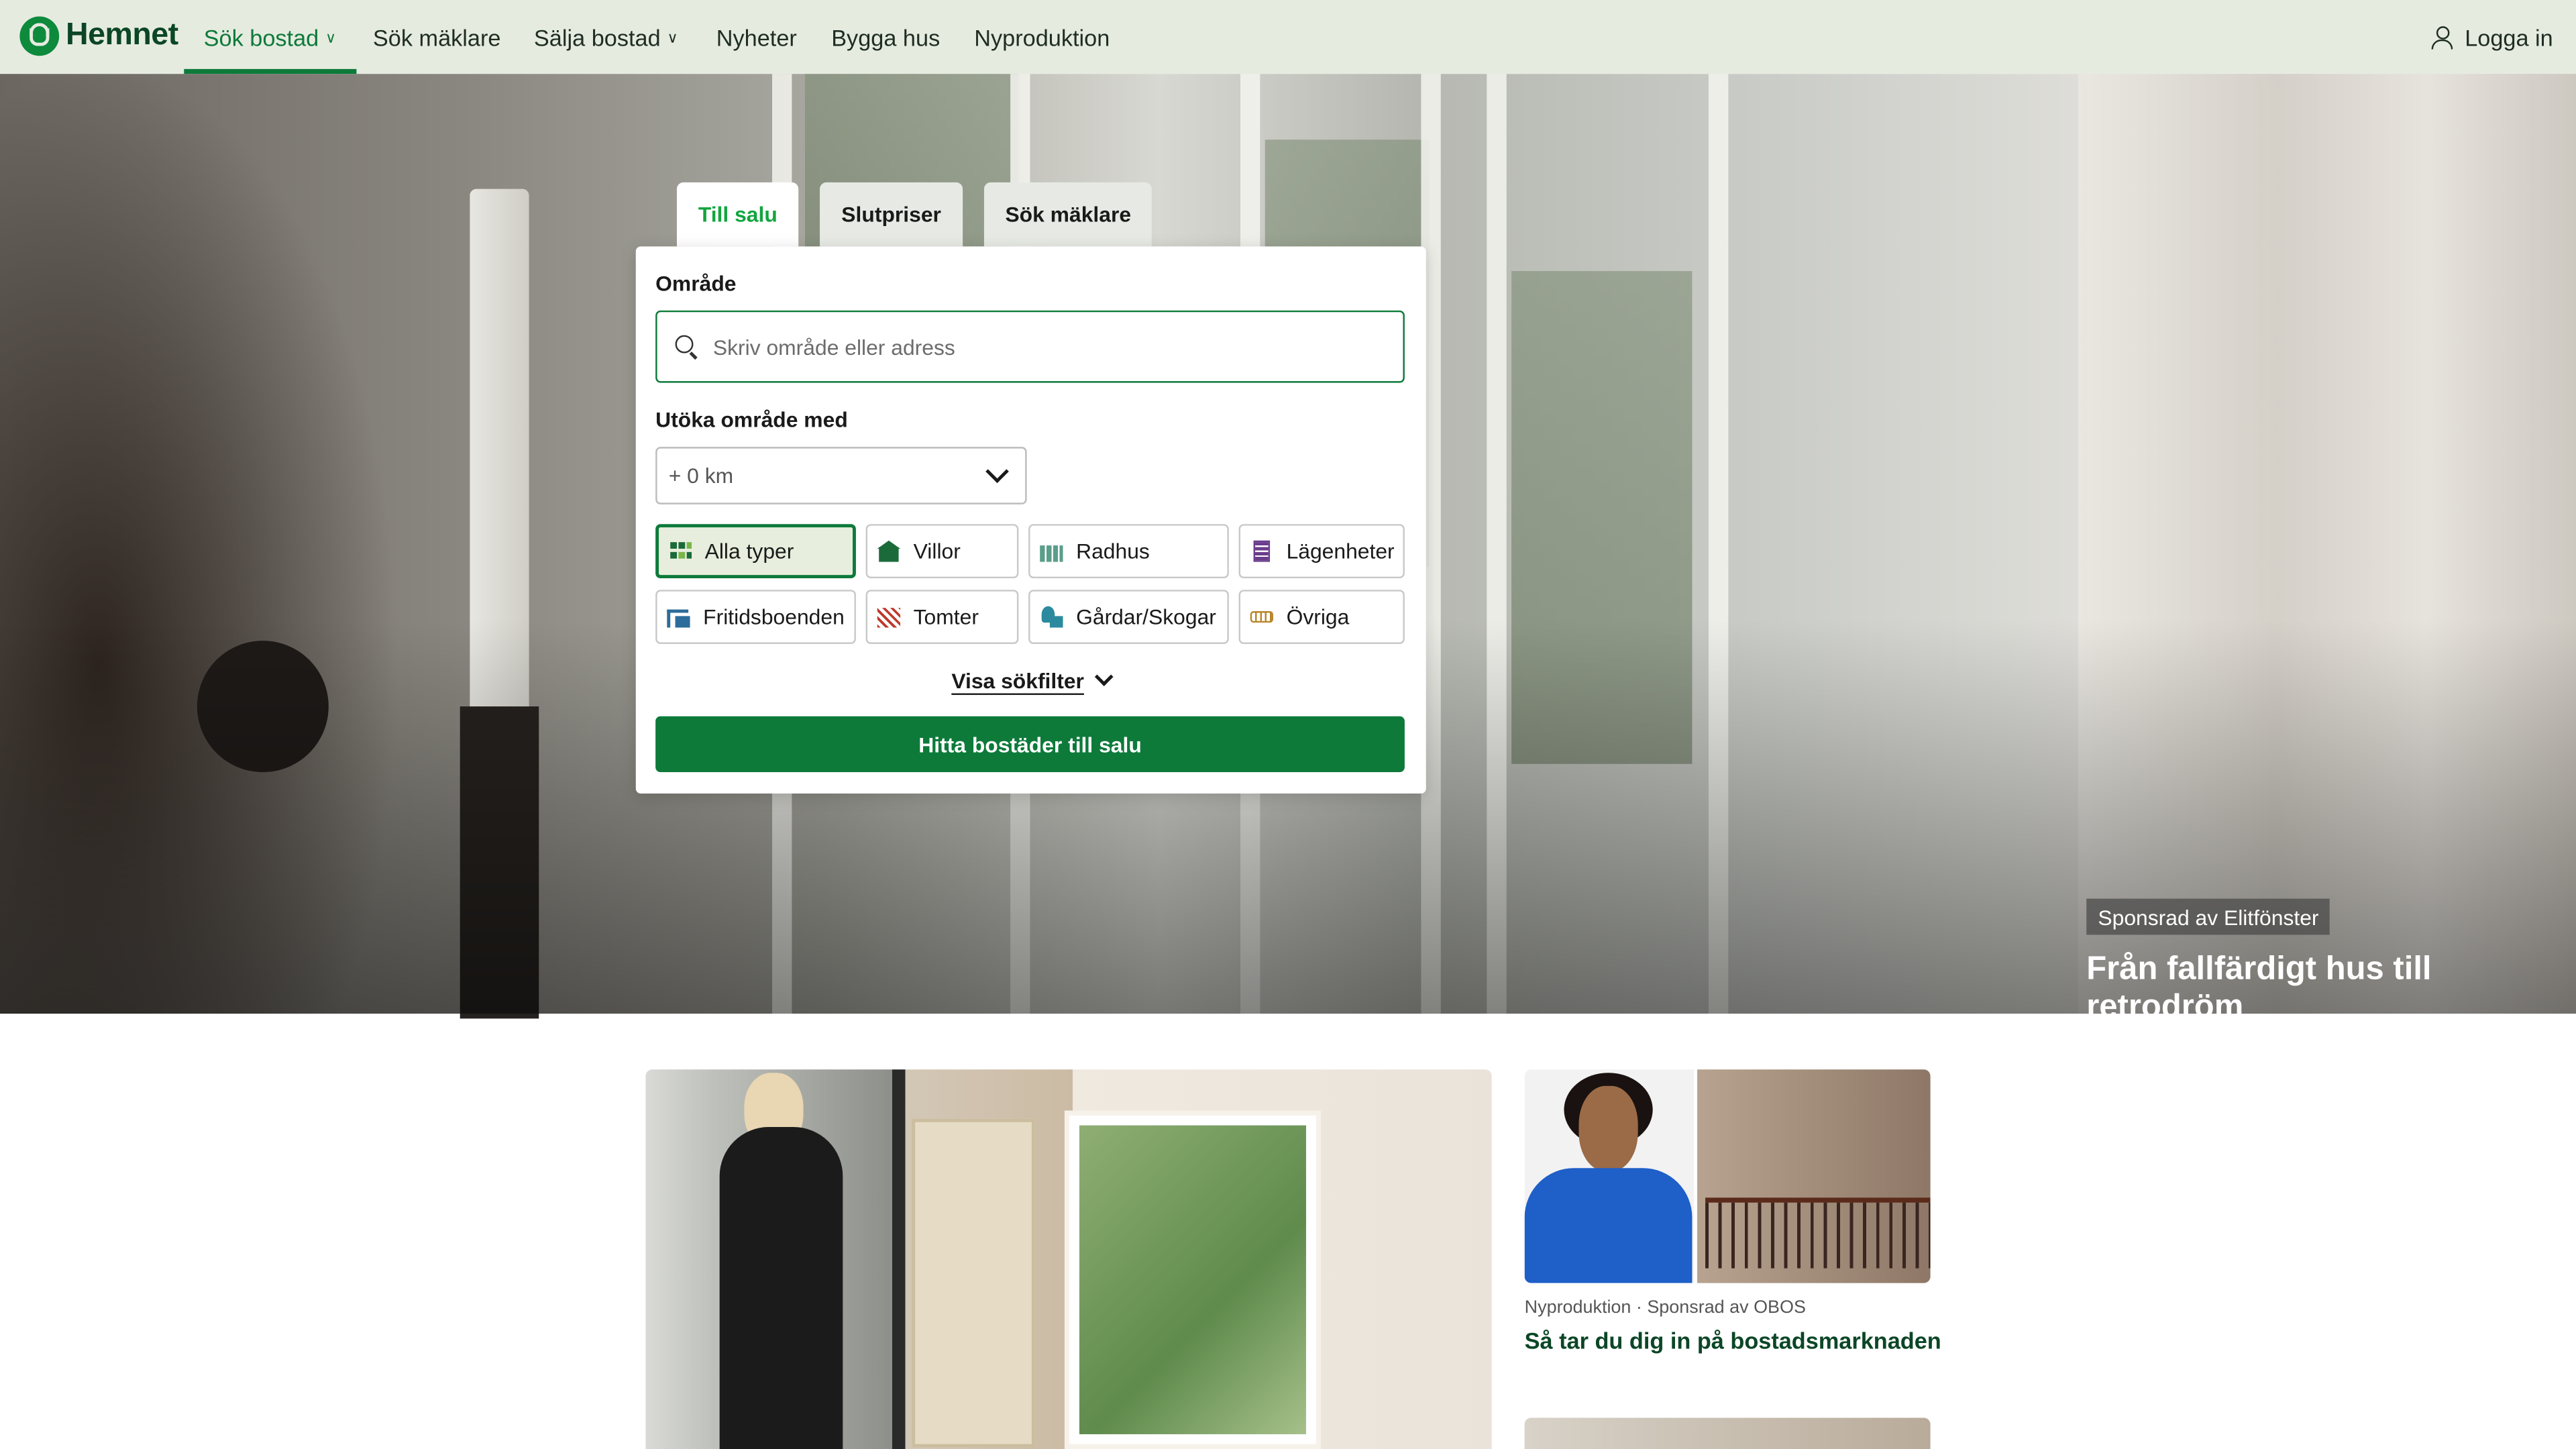 This screenshot has width=2576, height=1449. I want to click on type-villor: Villor, so click(942, 551).